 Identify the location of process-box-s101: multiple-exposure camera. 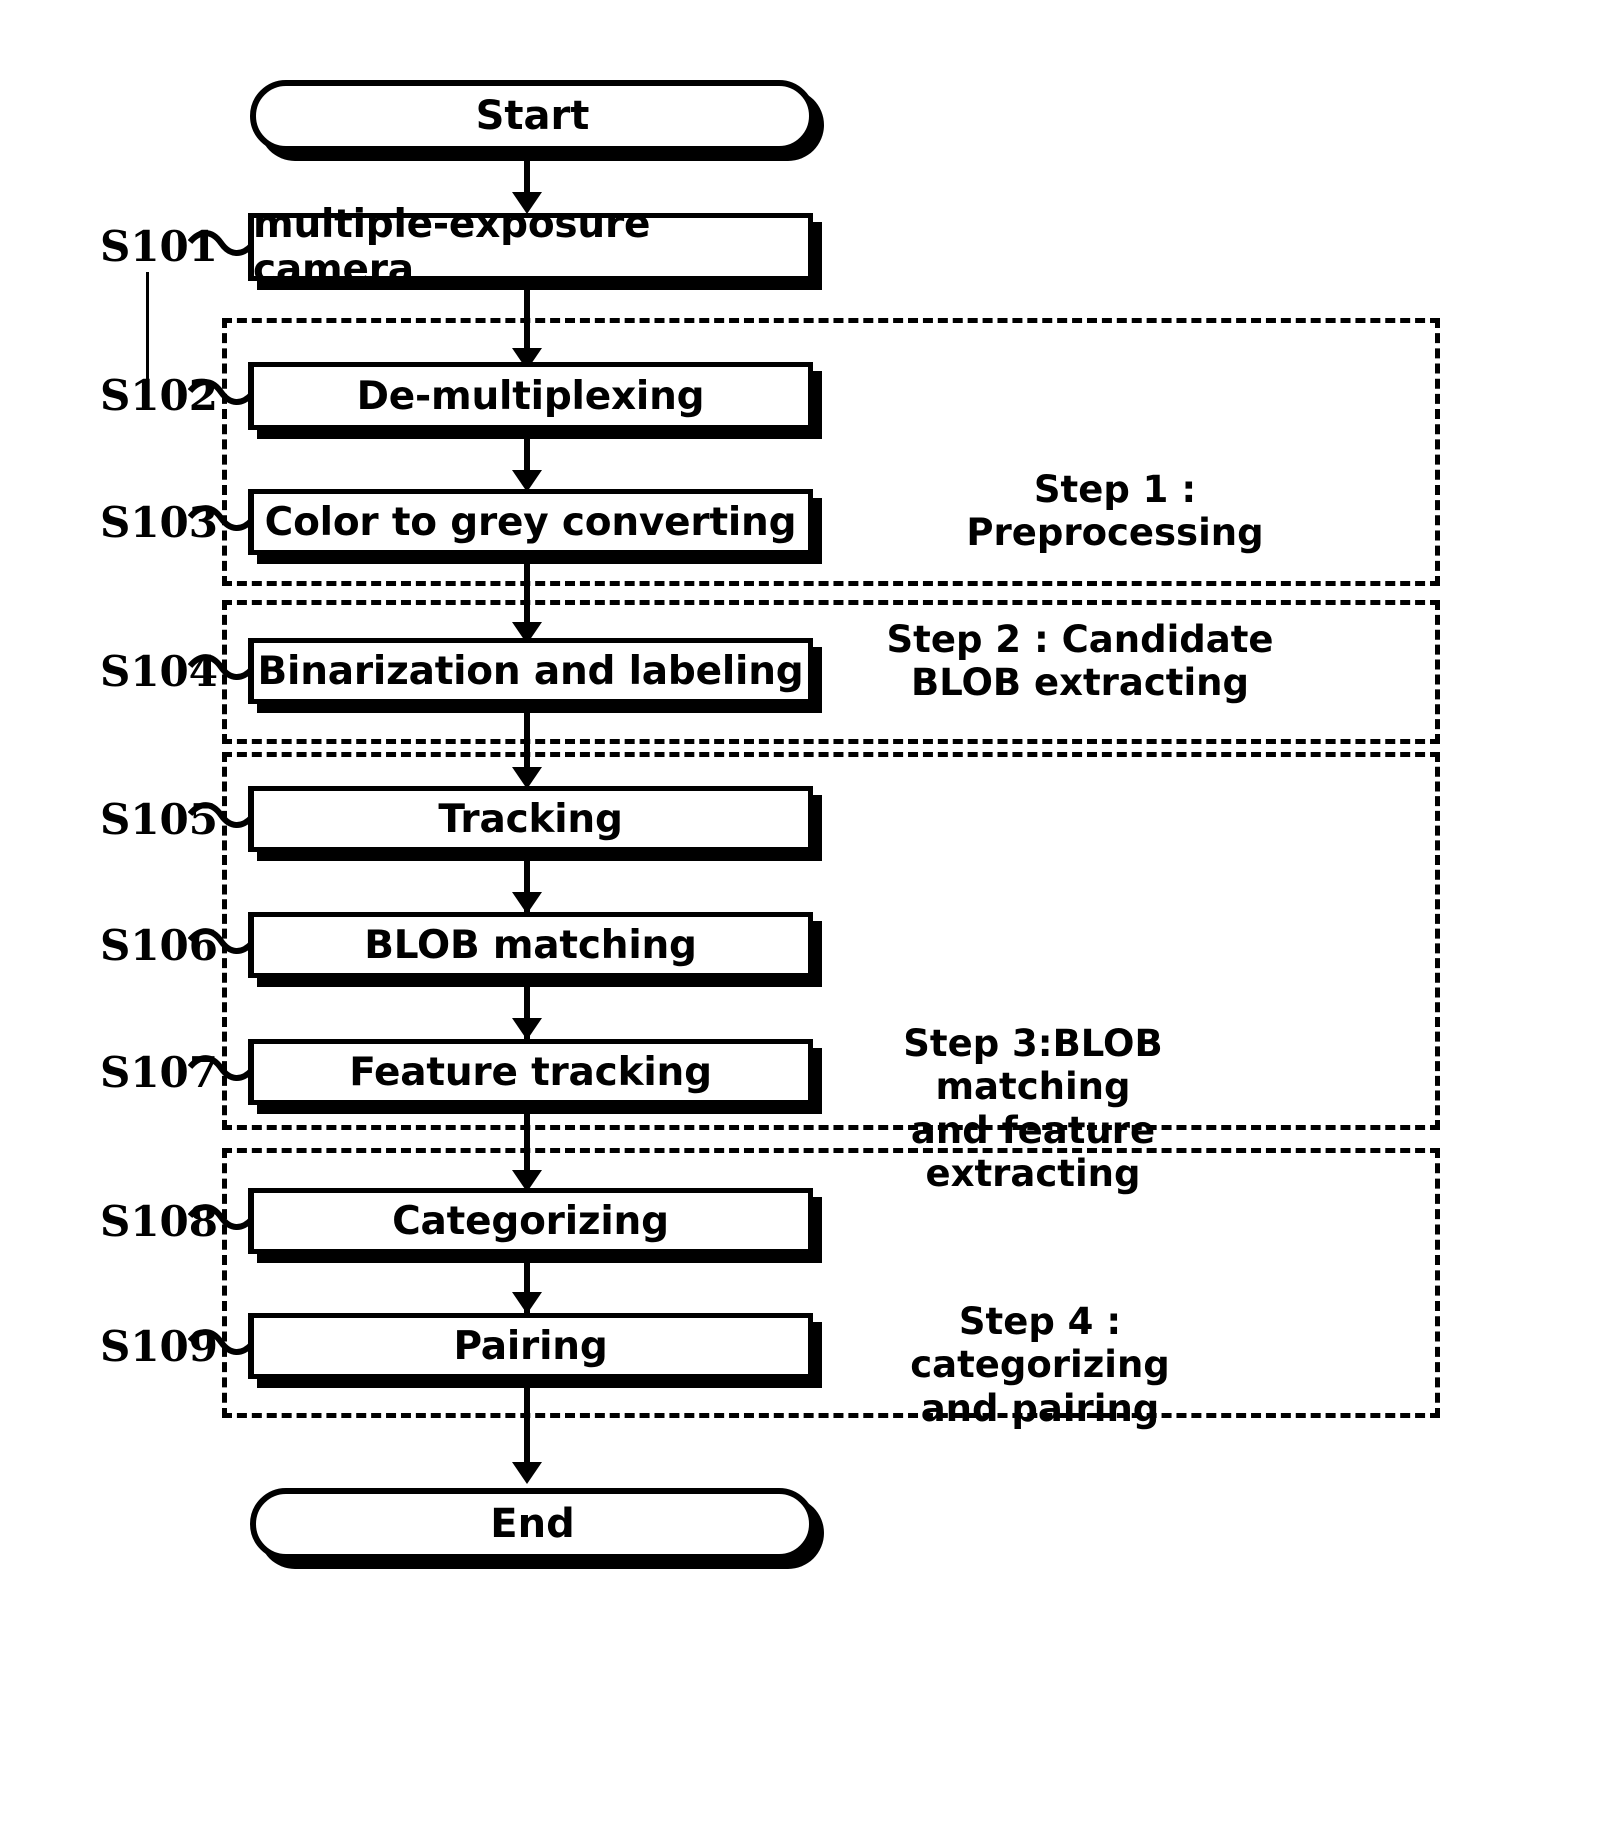
(530, 247).